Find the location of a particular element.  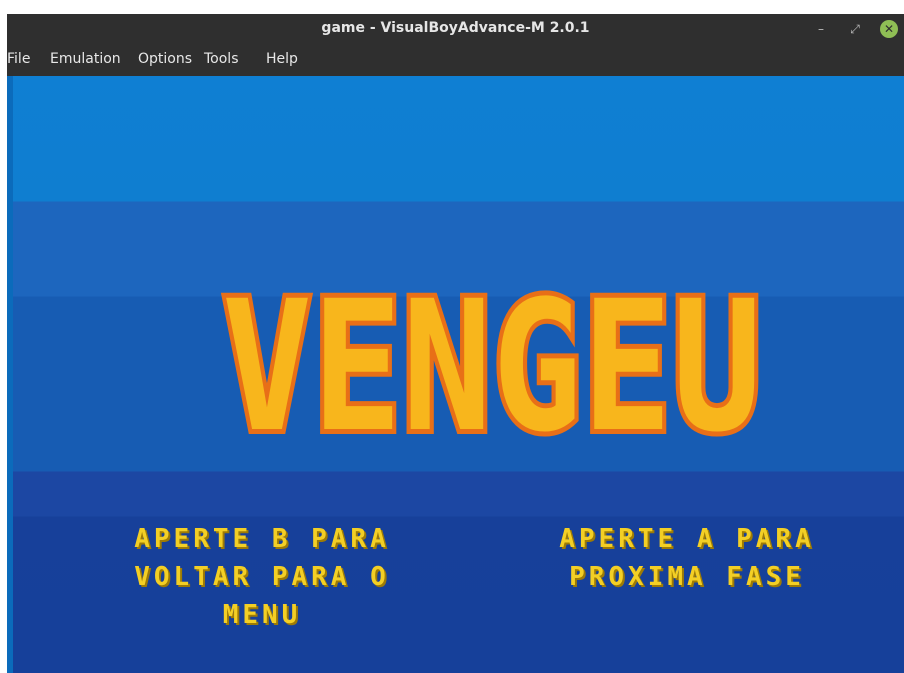

next-line-2: PROXIMA FASE is located at coordinates (687, 577).